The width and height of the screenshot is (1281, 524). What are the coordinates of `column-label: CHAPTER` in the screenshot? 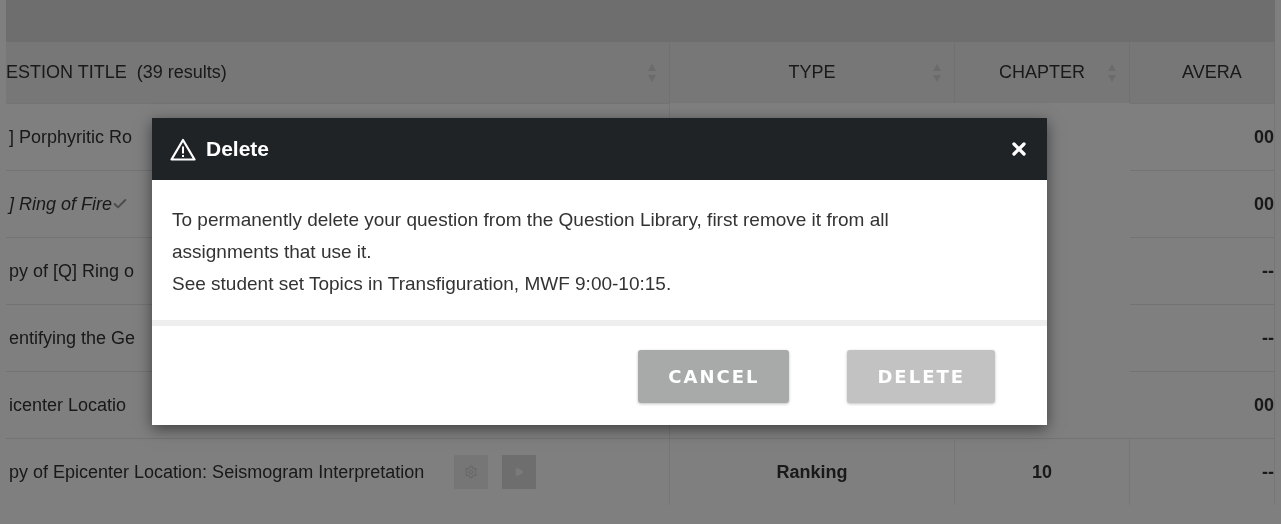 It's located at (1042, 72).